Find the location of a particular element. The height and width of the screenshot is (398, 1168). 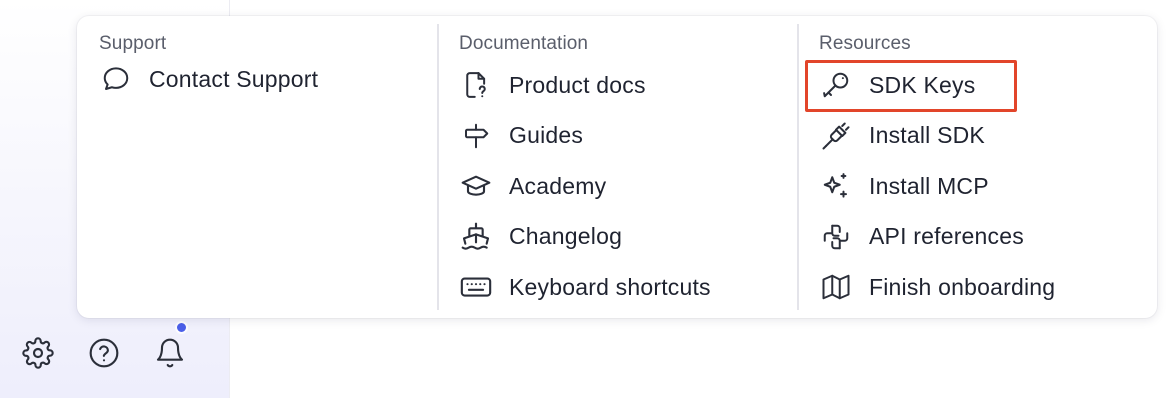

menu-item-install-sdk: Install SDK is located at coordinates (988, 136).